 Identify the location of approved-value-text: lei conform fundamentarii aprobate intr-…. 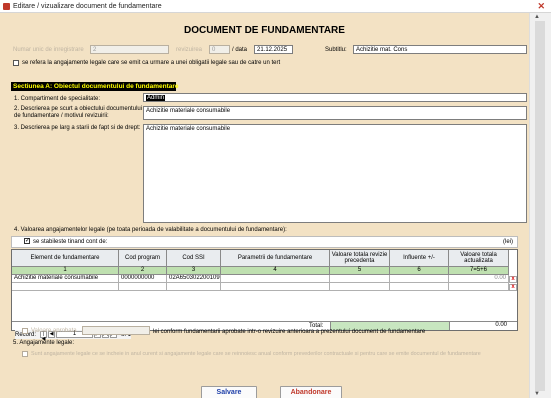
(289, 332).